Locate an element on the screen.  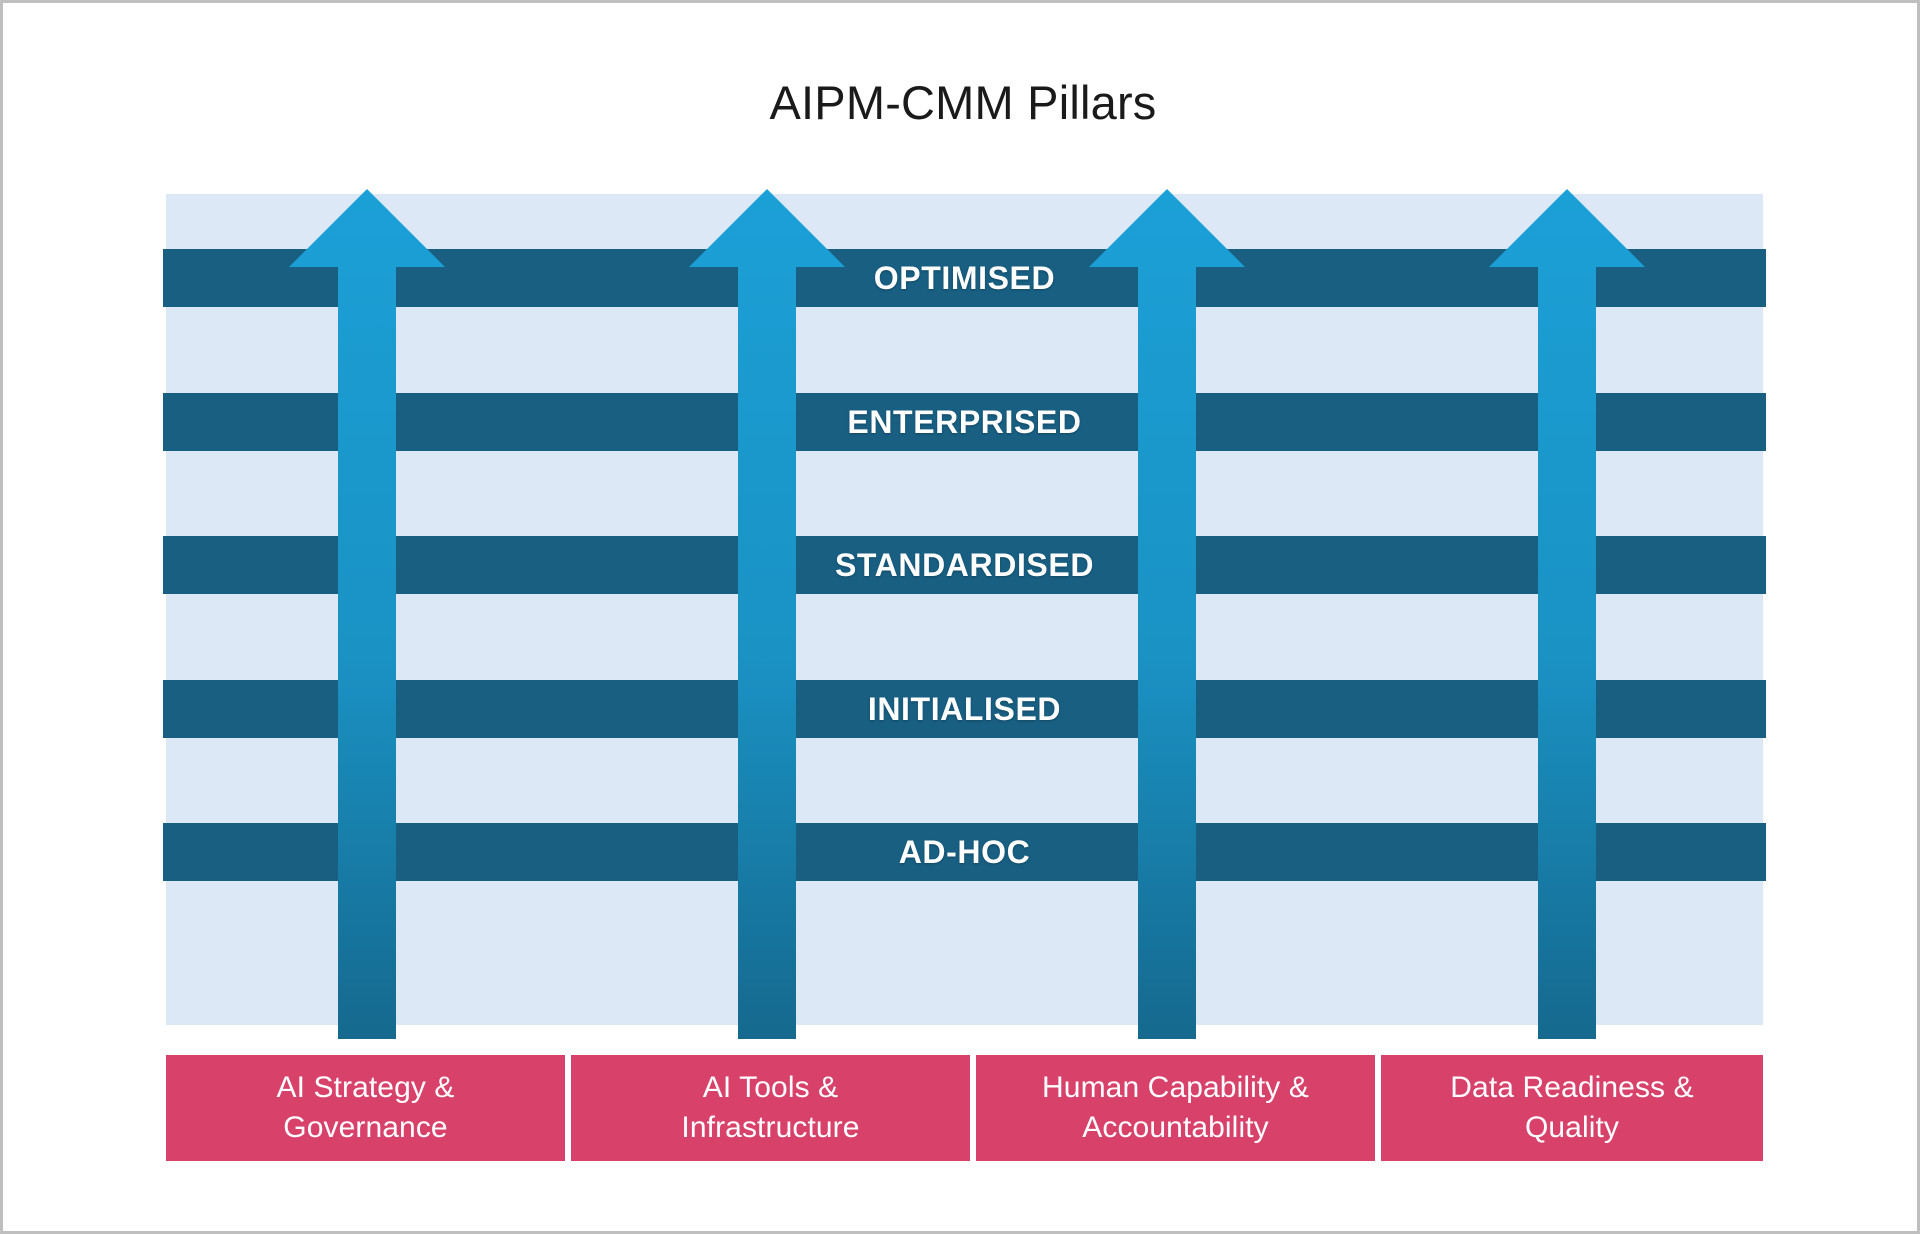
pillar-box-data-readiness-quality: Data Readiness & Quality is located at coordinates (1572, 1108).